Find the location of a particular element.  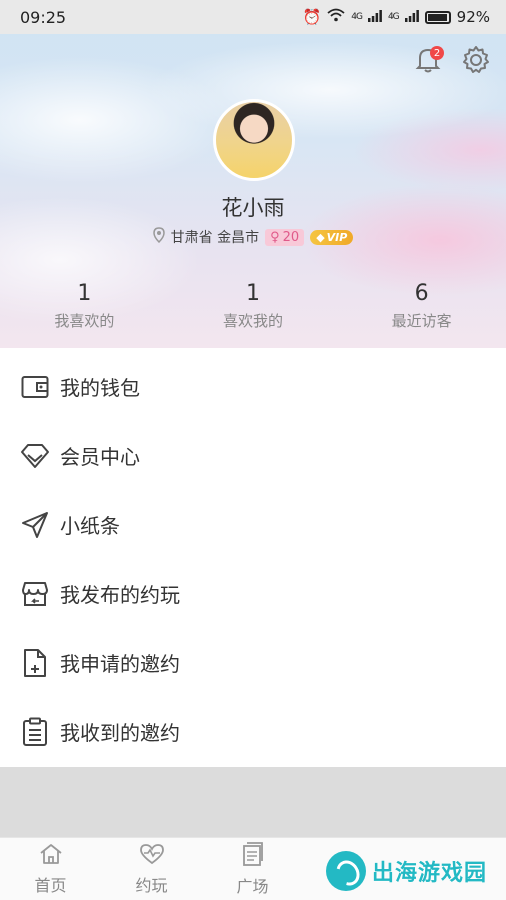

watermark: 出海游戏园 is located at coordinates (406, 871).